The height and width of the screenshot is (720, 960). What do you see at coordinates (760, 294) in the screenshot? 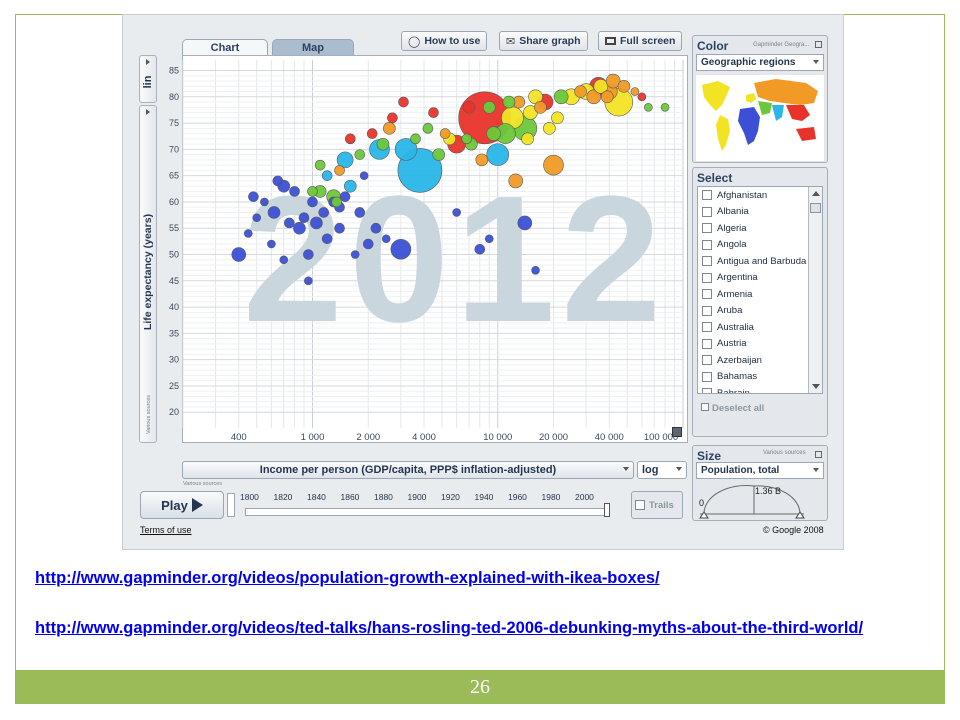
I see `country-list-item: Armenia` at bounding box center [760, 294].